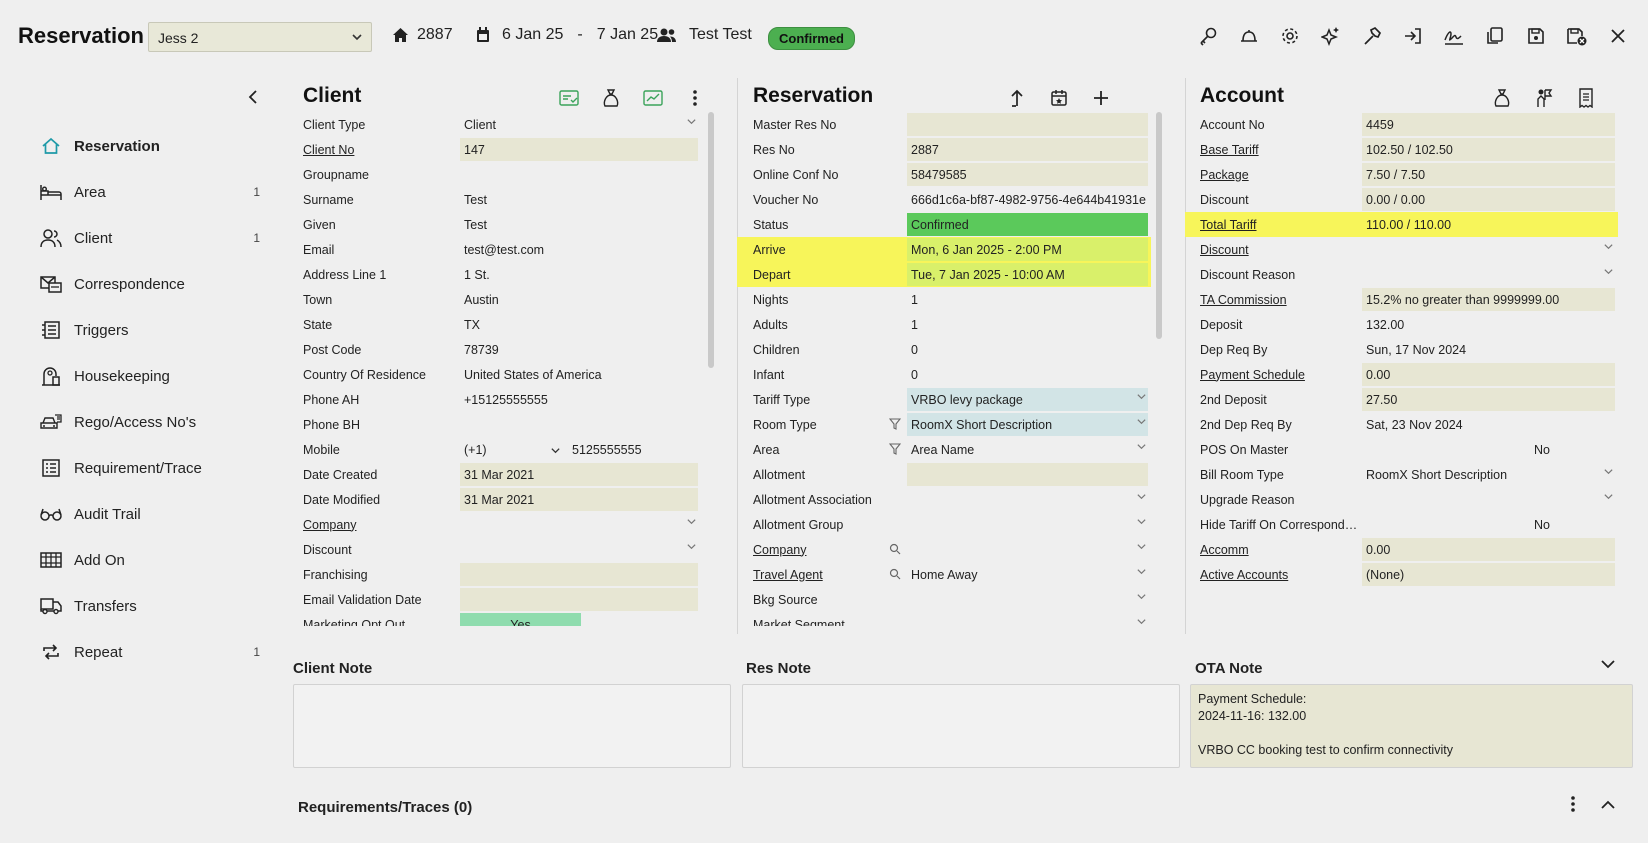 Image resolution: width=1648 pixels, height=843 pixels. Describe the element at coordinates (1488, 524) in the screenshot. I see `field-value: No` at that location.